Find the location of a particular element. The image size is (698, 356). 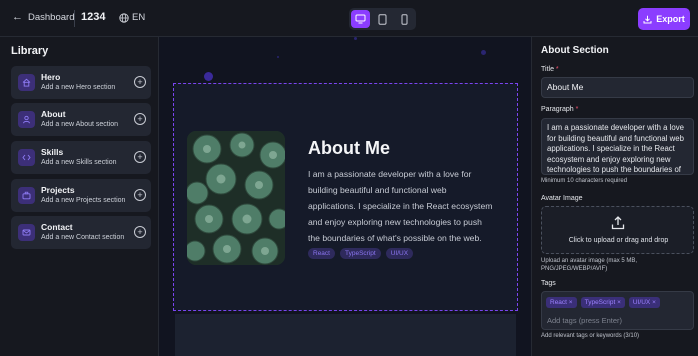

language-label: EN is located at coordinates (139, 17).